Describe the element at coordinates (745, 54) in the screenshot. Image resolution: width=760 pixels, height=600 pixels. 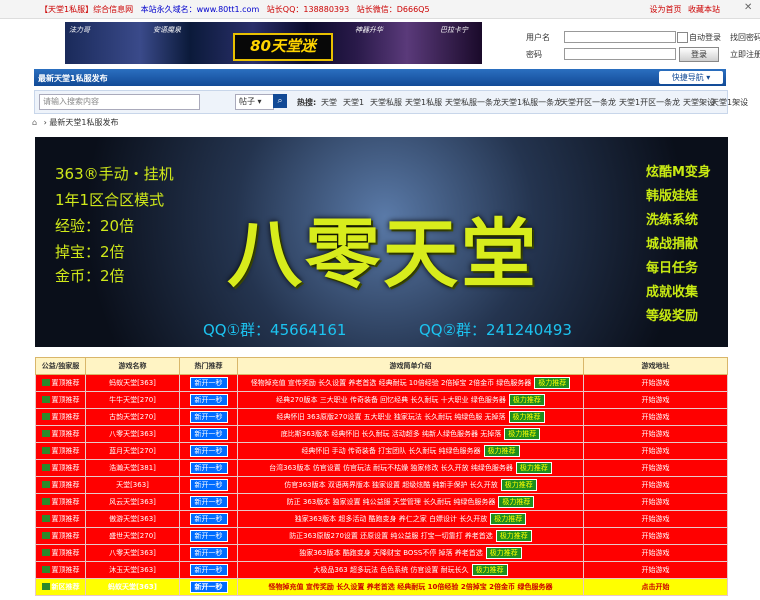
I see `register-link: 立即注册` at that location.